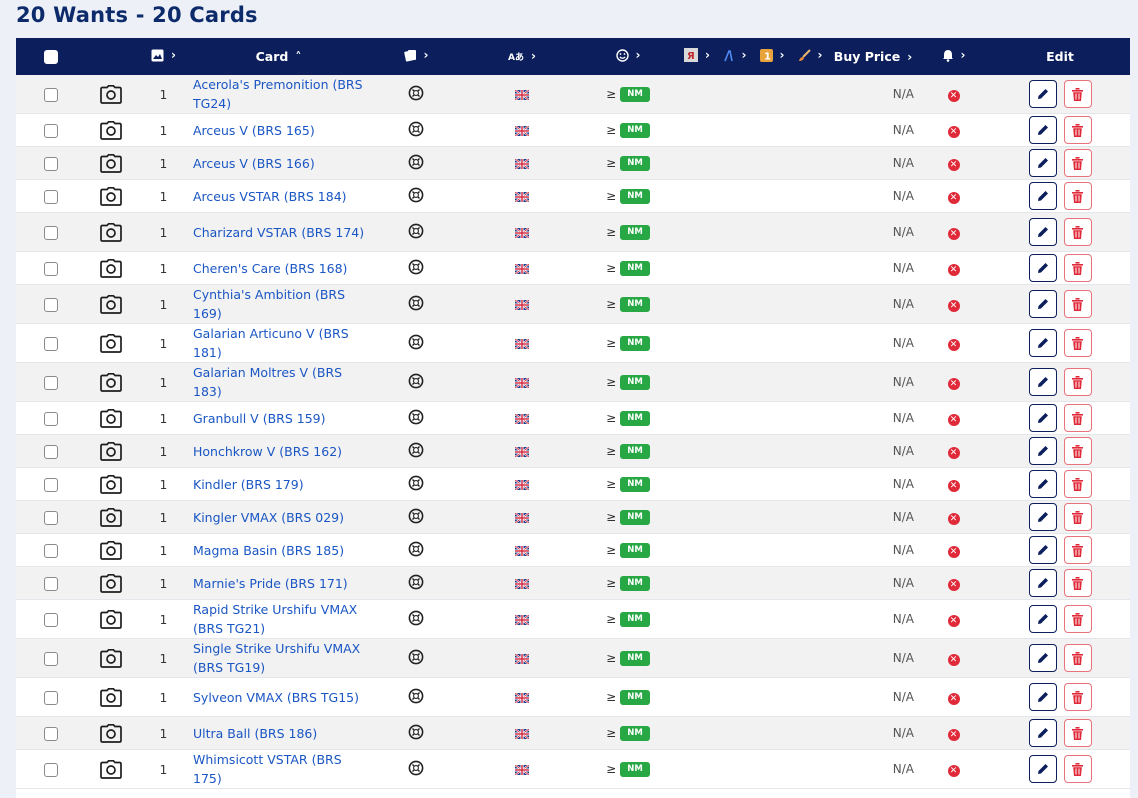 This screenshot has height=798, width=1138. What do you see at coordinates (628, 56) in the screenshot?
I see `condition-header: ›` at bounding box center [628, 56].